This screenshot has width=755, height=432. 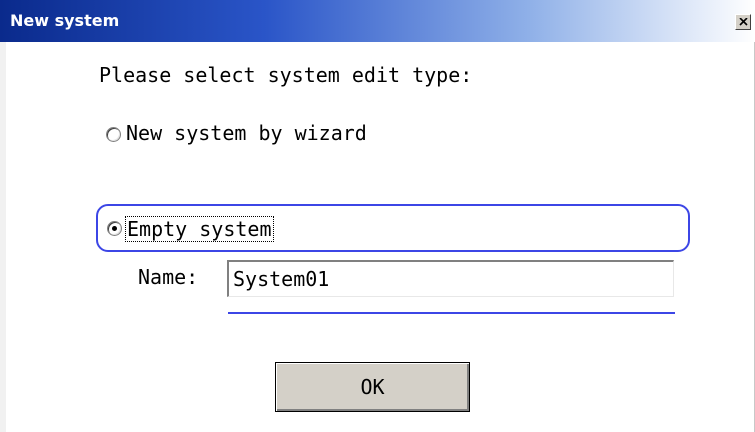 I want to click on close-button, so click(x=743, y=22).